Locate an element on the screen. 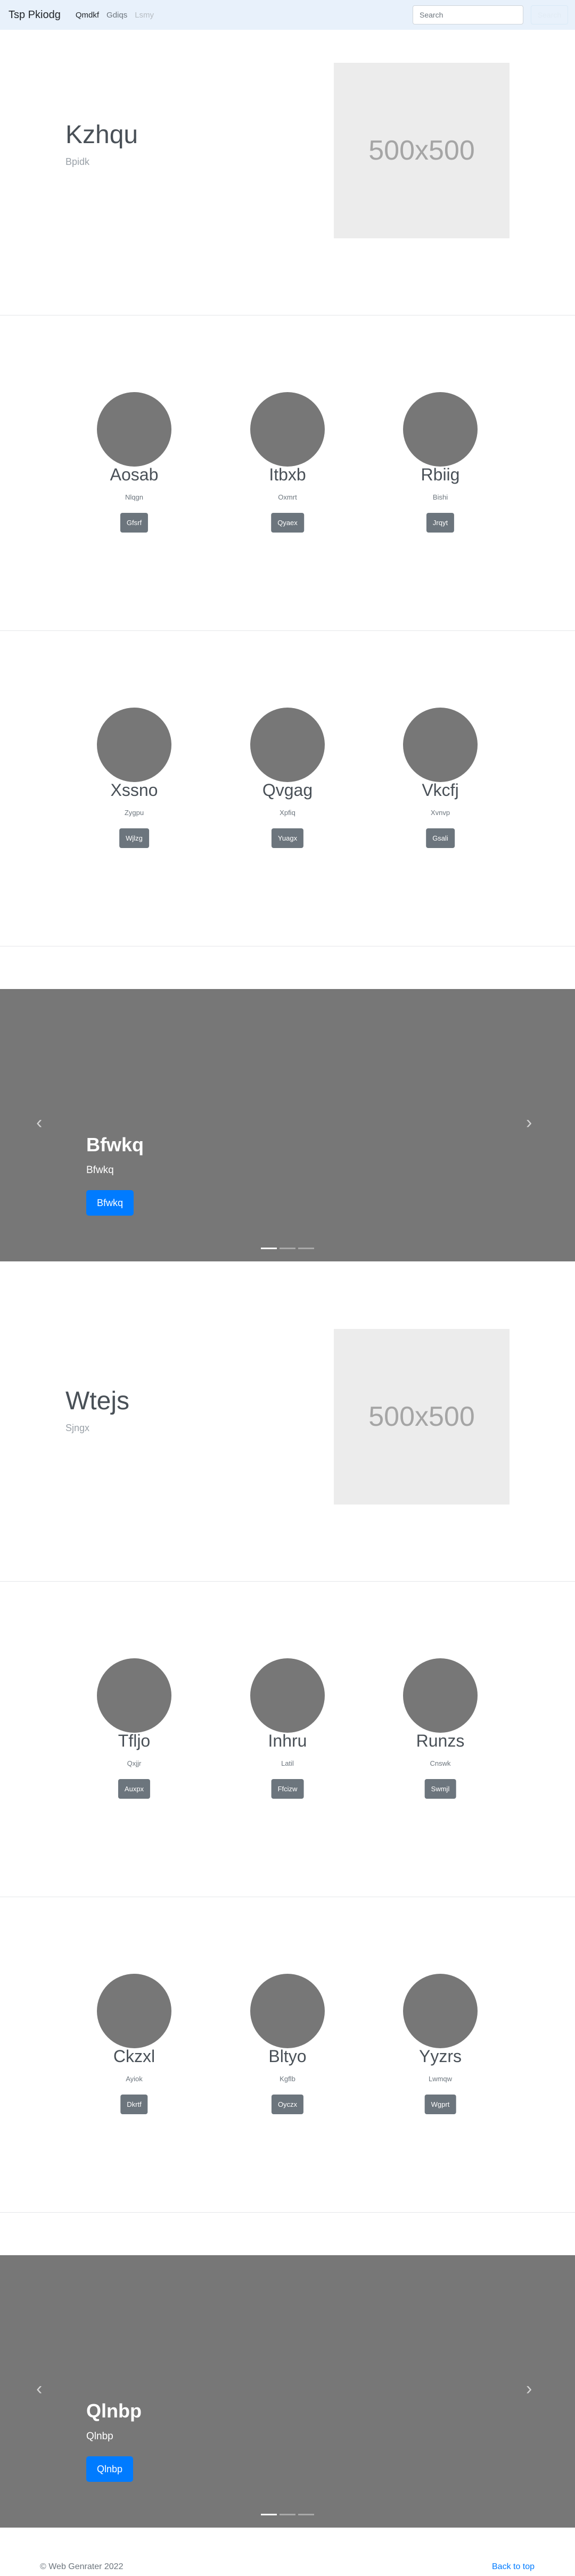 The width and height of the screenshot is (575, 2576). search-input is located at coordinates (468, 14).